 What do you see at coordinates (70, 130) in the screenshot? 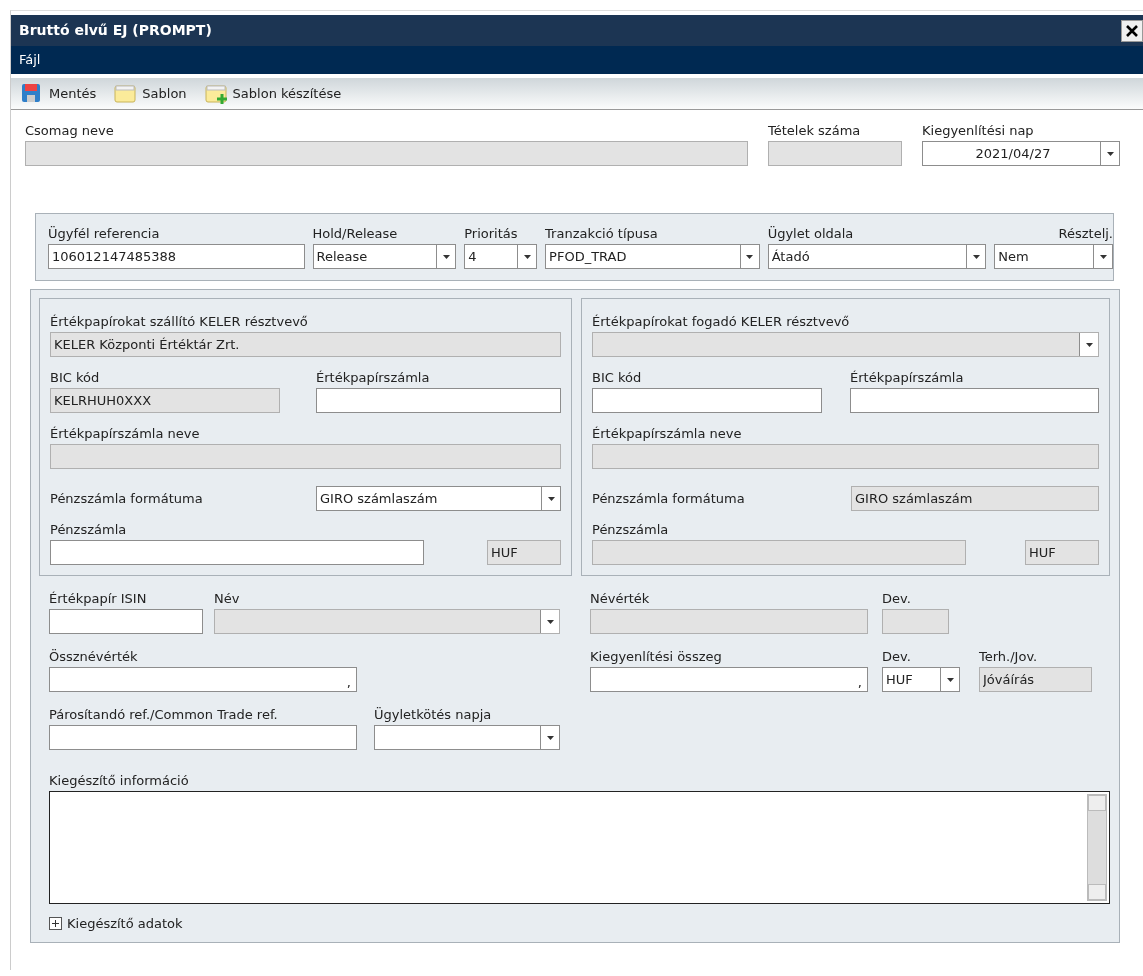
I see `field-label: Csomag neve` at bounding box center [70, 130].